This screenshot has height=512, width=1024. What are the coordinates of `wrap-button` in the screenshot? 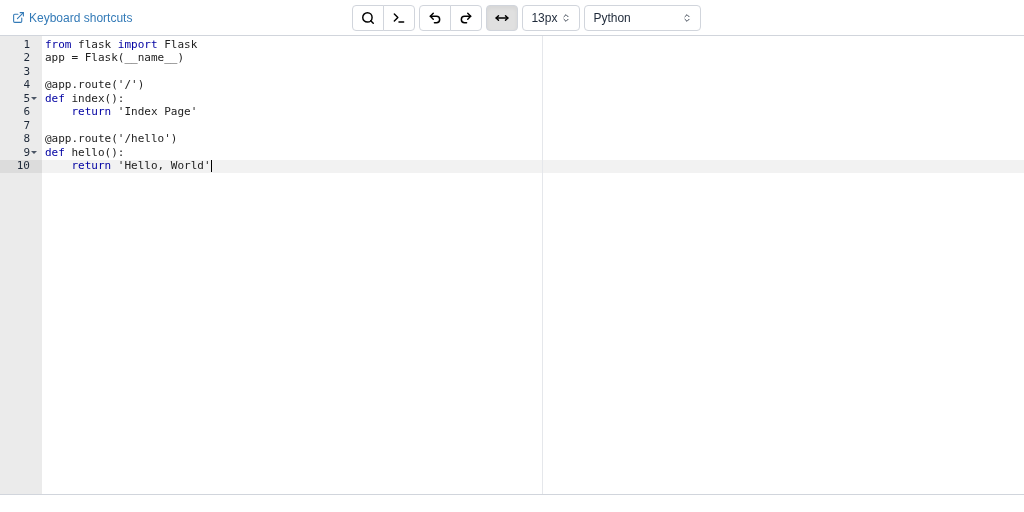 It's located at (502, 17).